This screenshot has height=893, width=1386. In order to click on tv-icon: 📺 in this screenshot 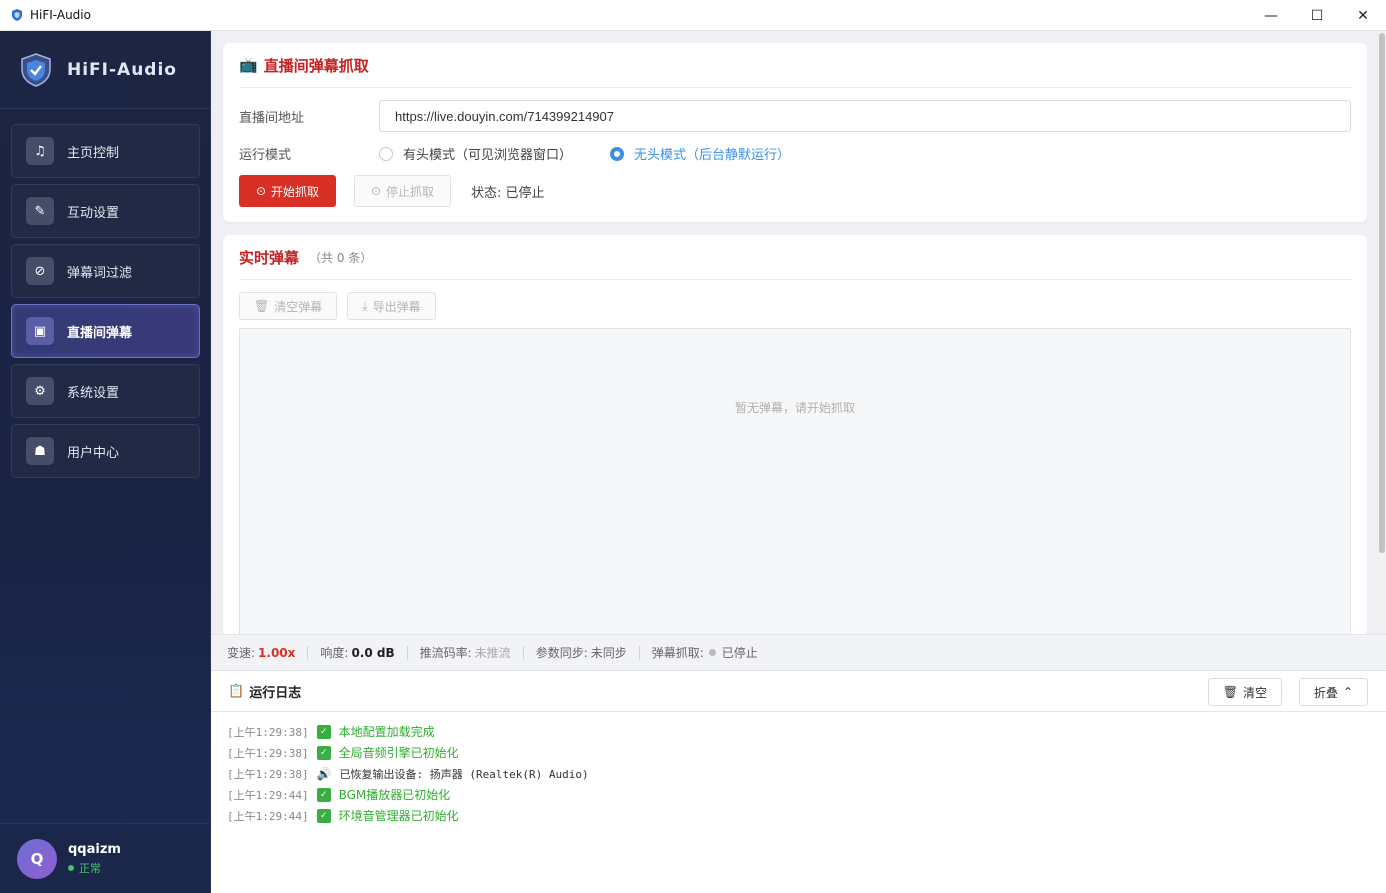, I will do `click(248, 65)`.